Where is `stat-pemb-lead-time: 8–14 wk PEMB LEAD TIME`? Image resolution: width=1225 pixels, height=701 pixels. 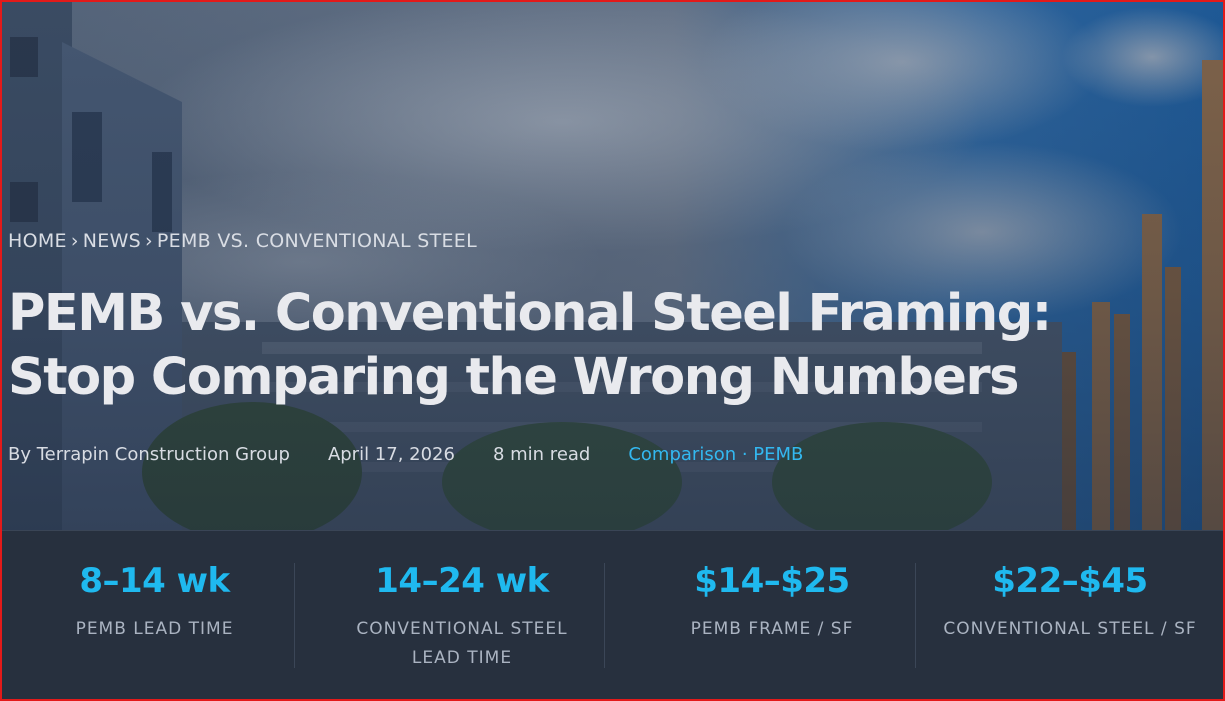 stat-pemb-lead-time: 8–14 wk PEMB LEAD TIME is located at coordinates (154, 615).